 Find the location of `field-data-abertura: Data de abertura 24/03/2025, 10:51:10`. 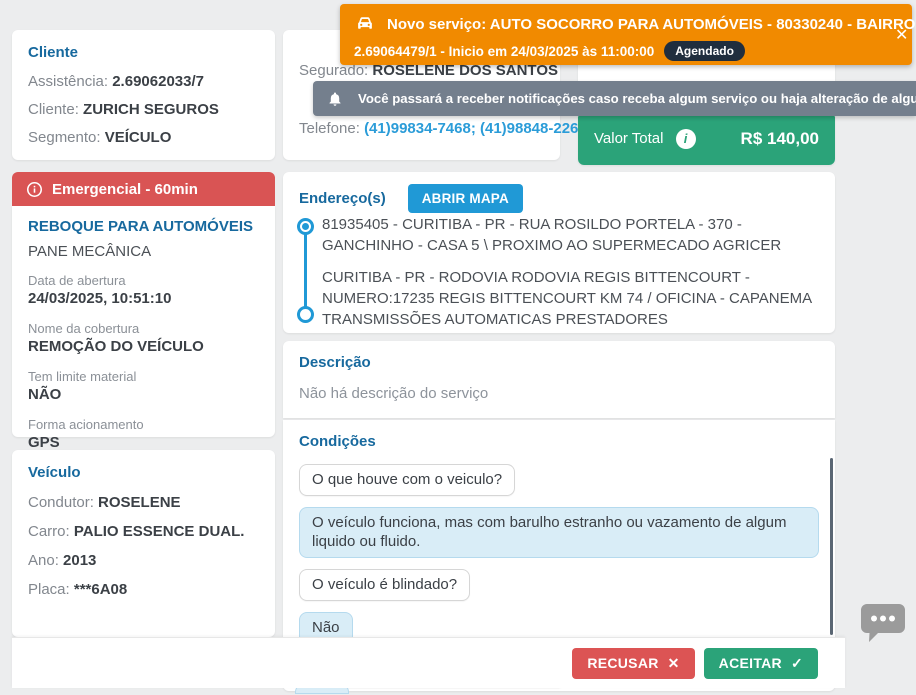

field-data-abertura: Data de abertura 24/03/2025, 10:51:10 is located at coordinates (143, 290).